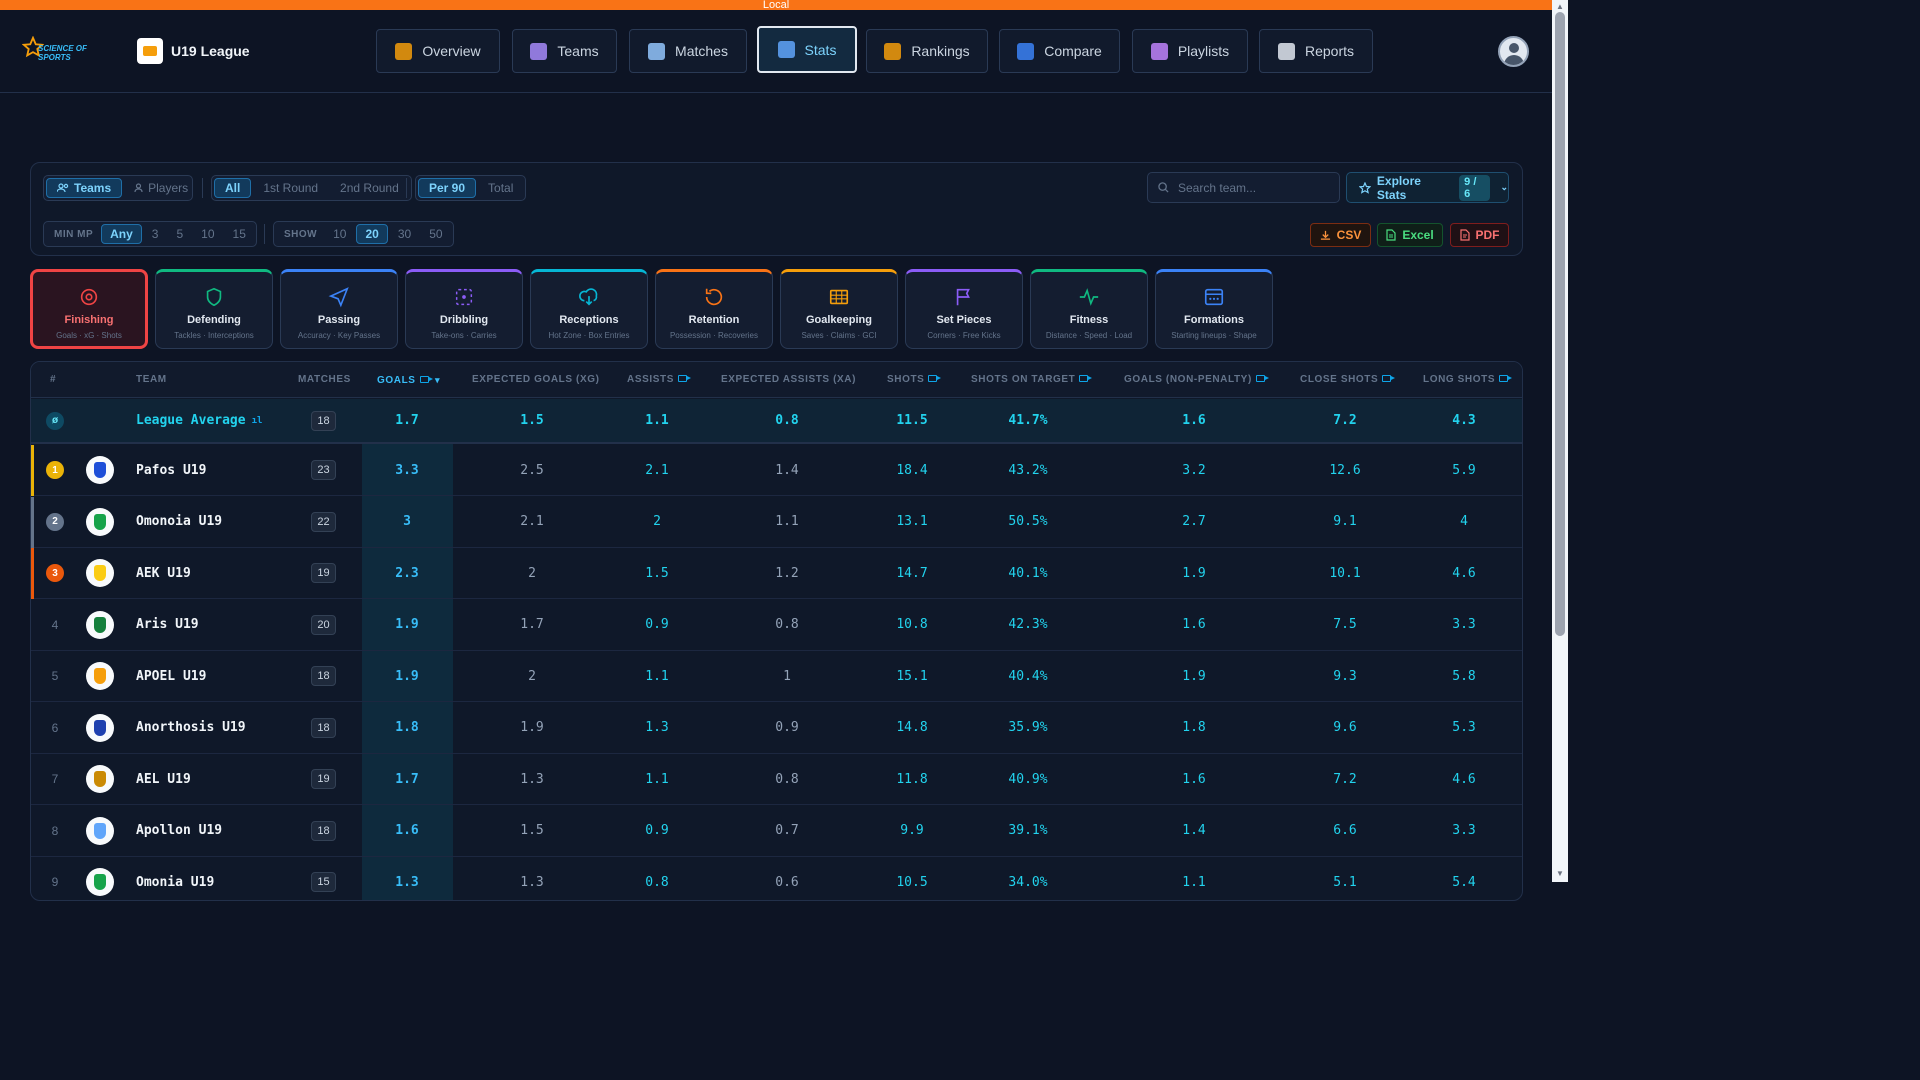 The width and height of the screenshot is (1920, 1080). What do you see at coordinates (151, 380) in the screenshot?
I see `header-team: TEAM` at bounding box center [151, 380].